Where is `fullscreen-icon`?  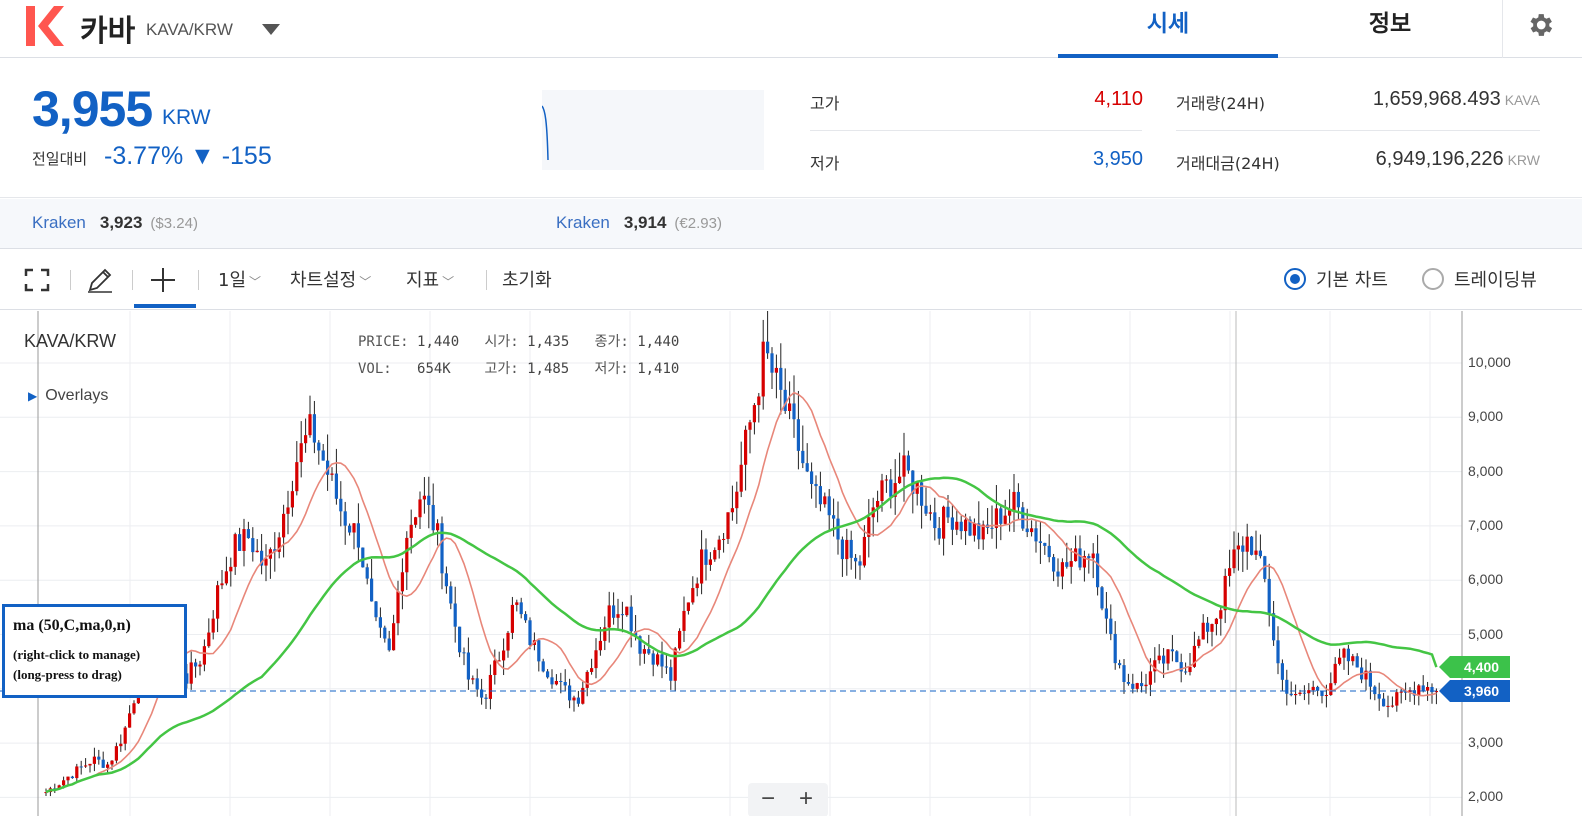
fullscreen-icon is located at coordinates (37, 280).